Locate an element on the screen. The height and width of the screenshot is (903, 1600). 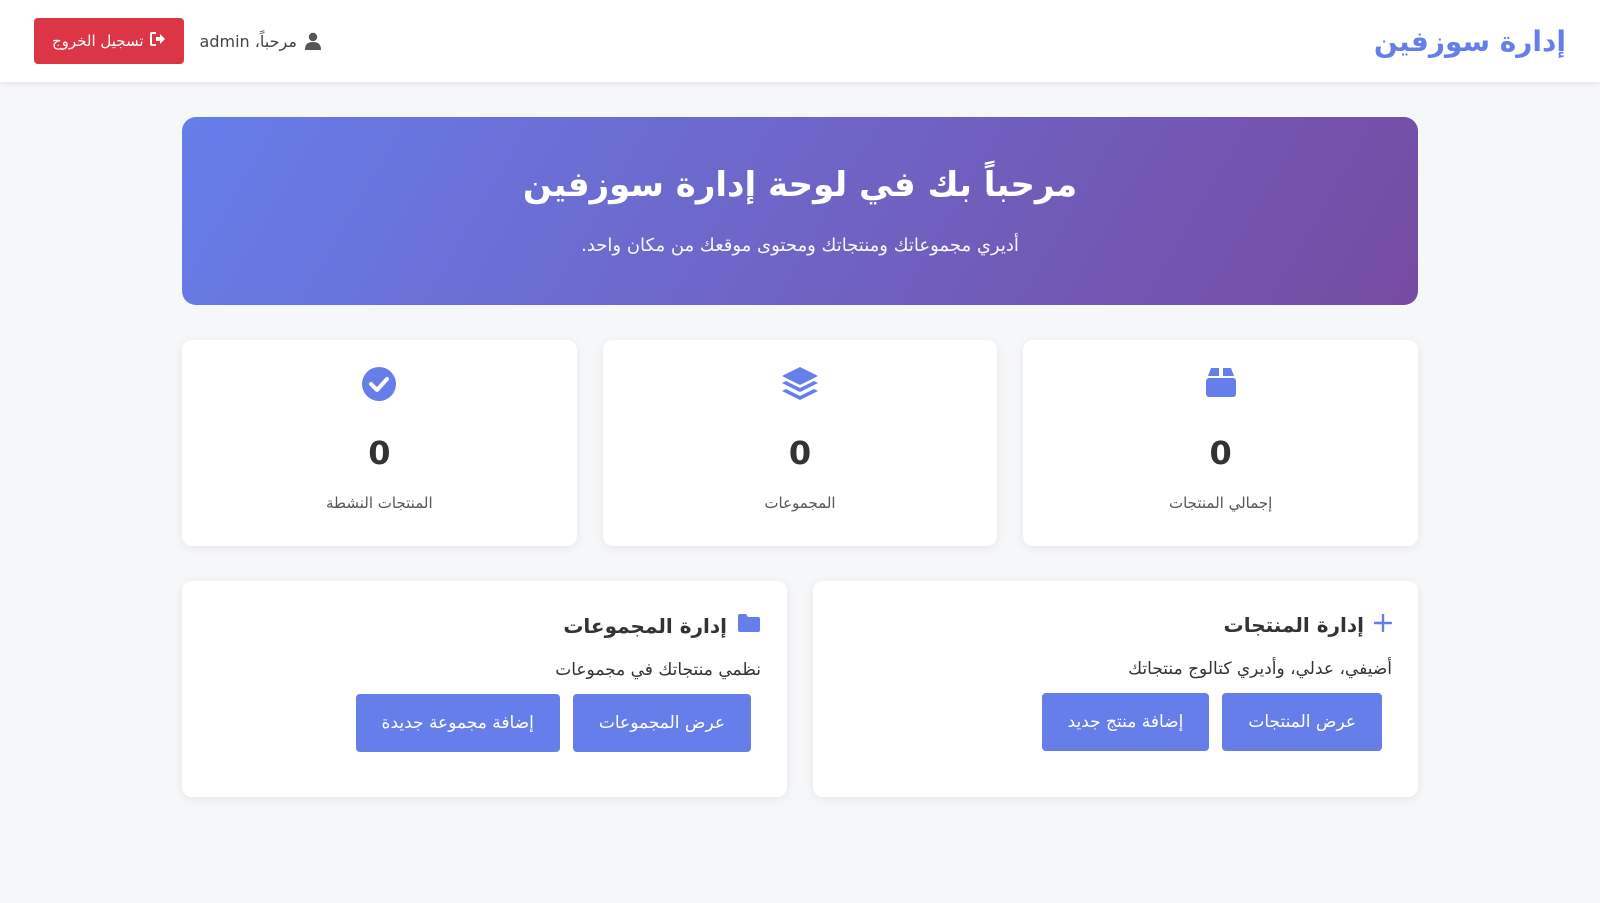
products-description: أضيفي، عدلي، وأديري كتالوج منتجاتك is located at coordinates (1260, 669).